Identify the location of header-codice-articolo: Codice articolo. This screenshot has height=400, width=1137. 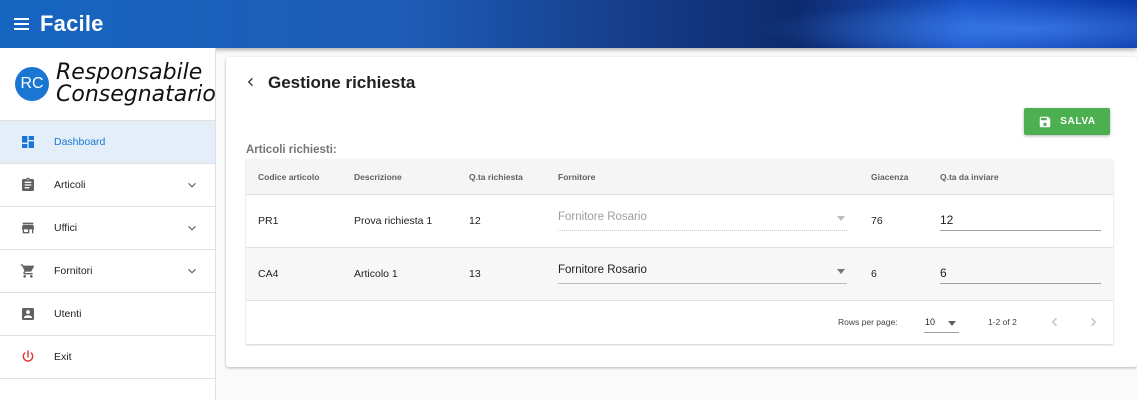
(289, 177).